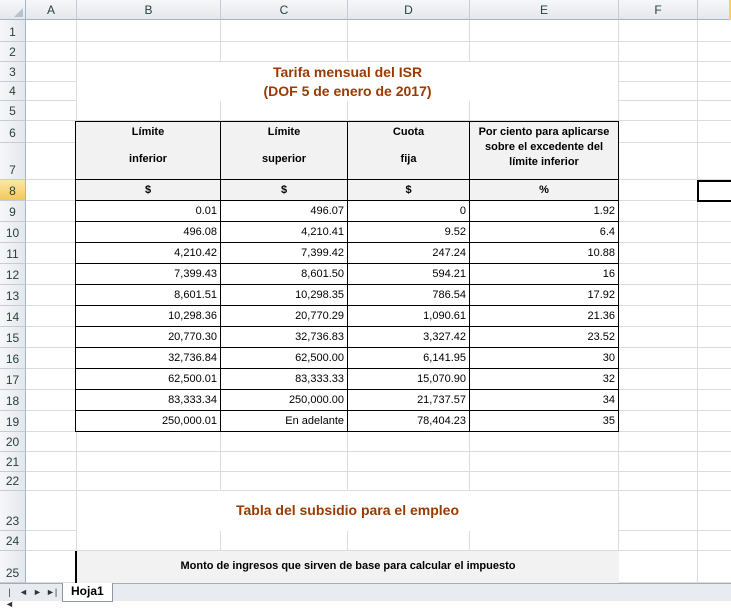 The width and height of the screenshot is (731, 610). I want to click on column-header-f: F, so click(658, 10).